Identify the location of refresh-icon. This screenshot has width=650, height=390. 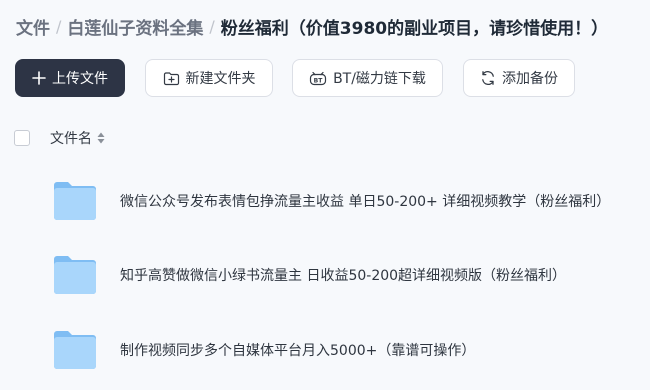
(488, 78).